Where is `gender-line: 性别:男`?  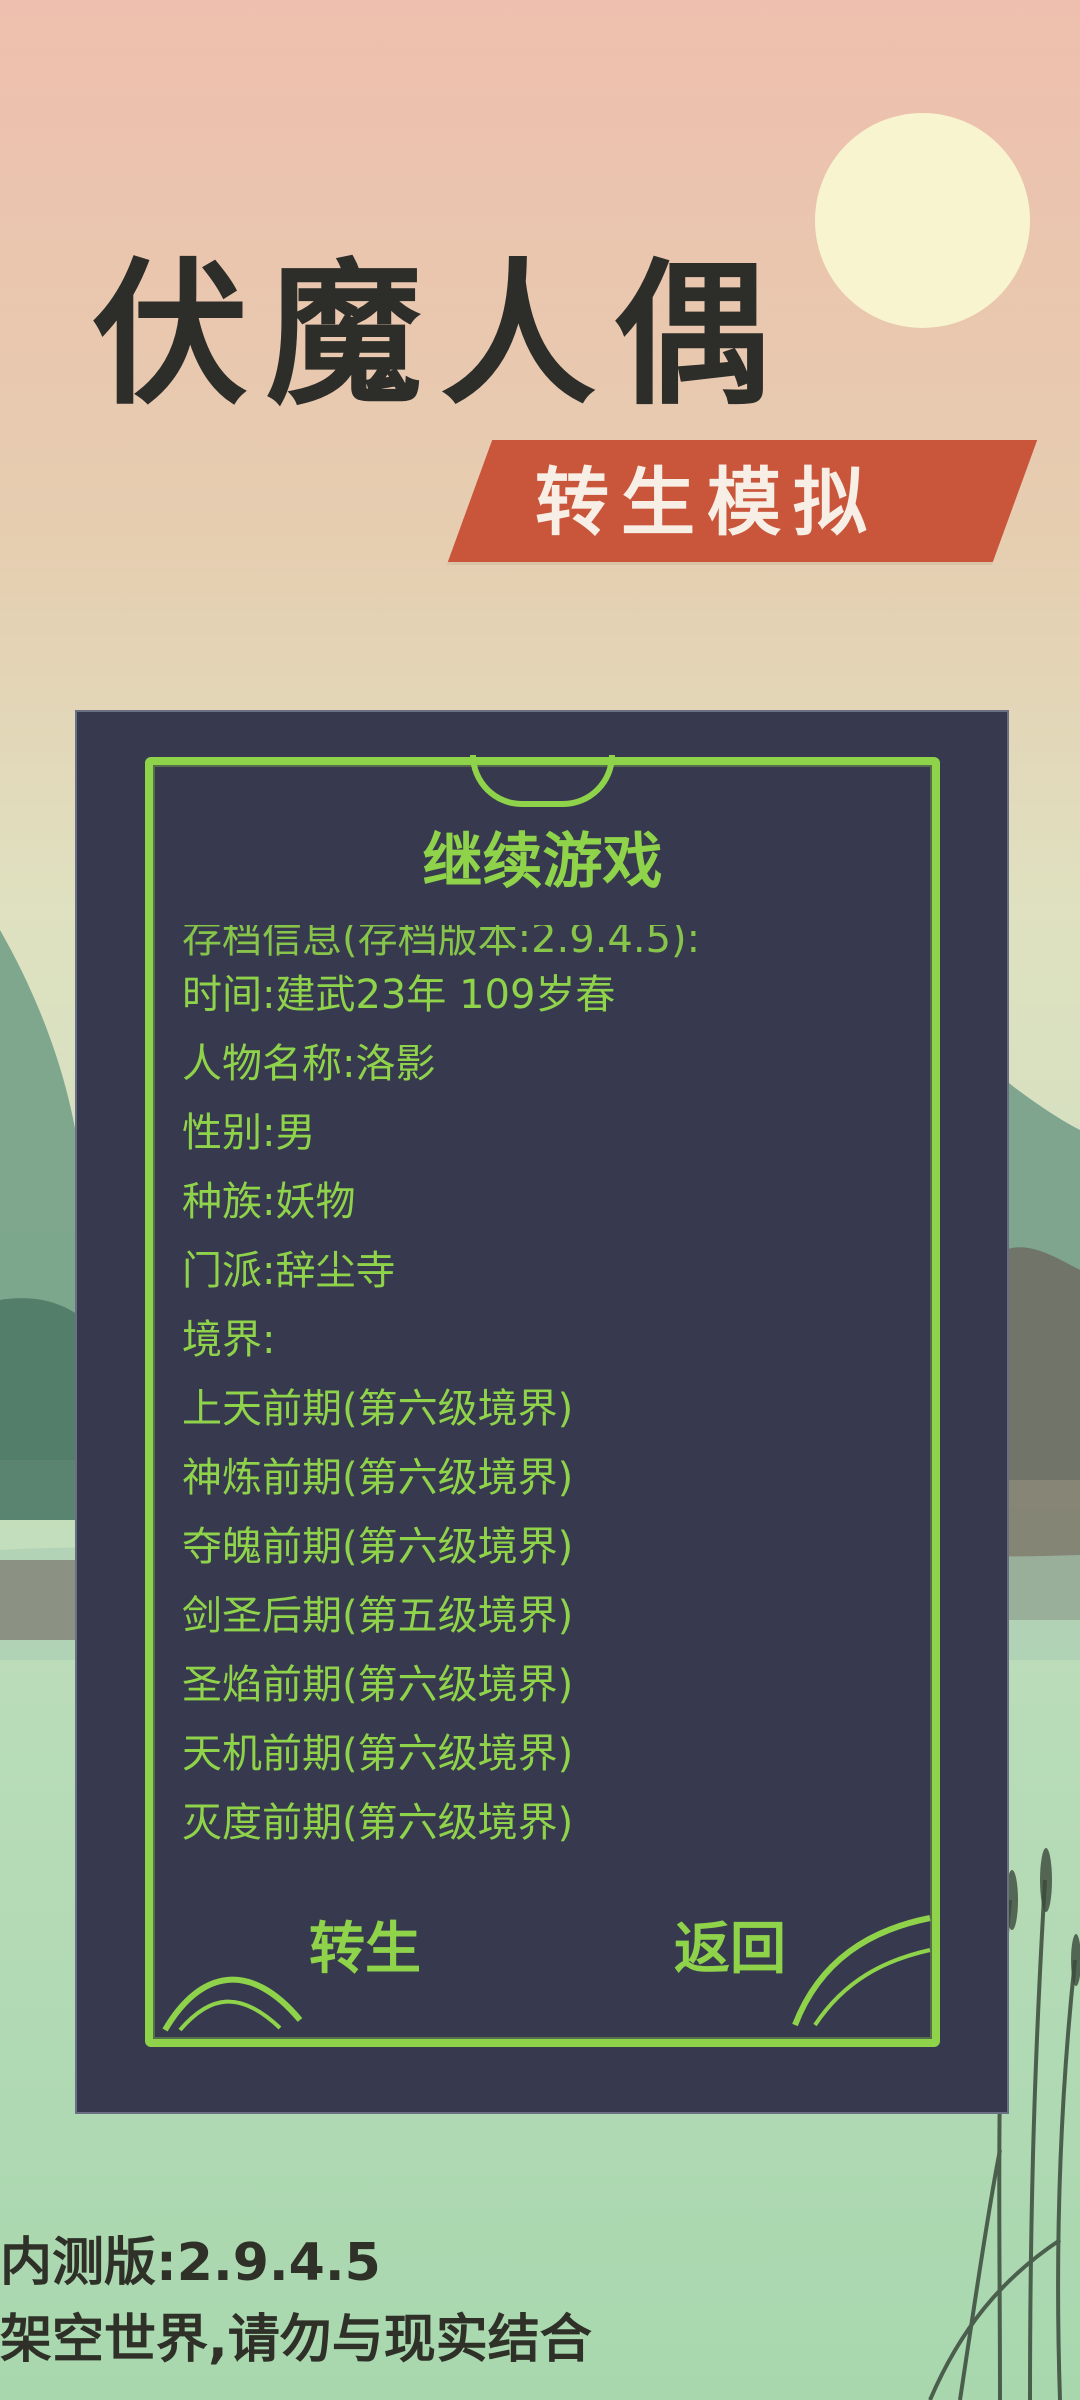 gender-line: 性别:男 is located at coordinates (249, 1133).